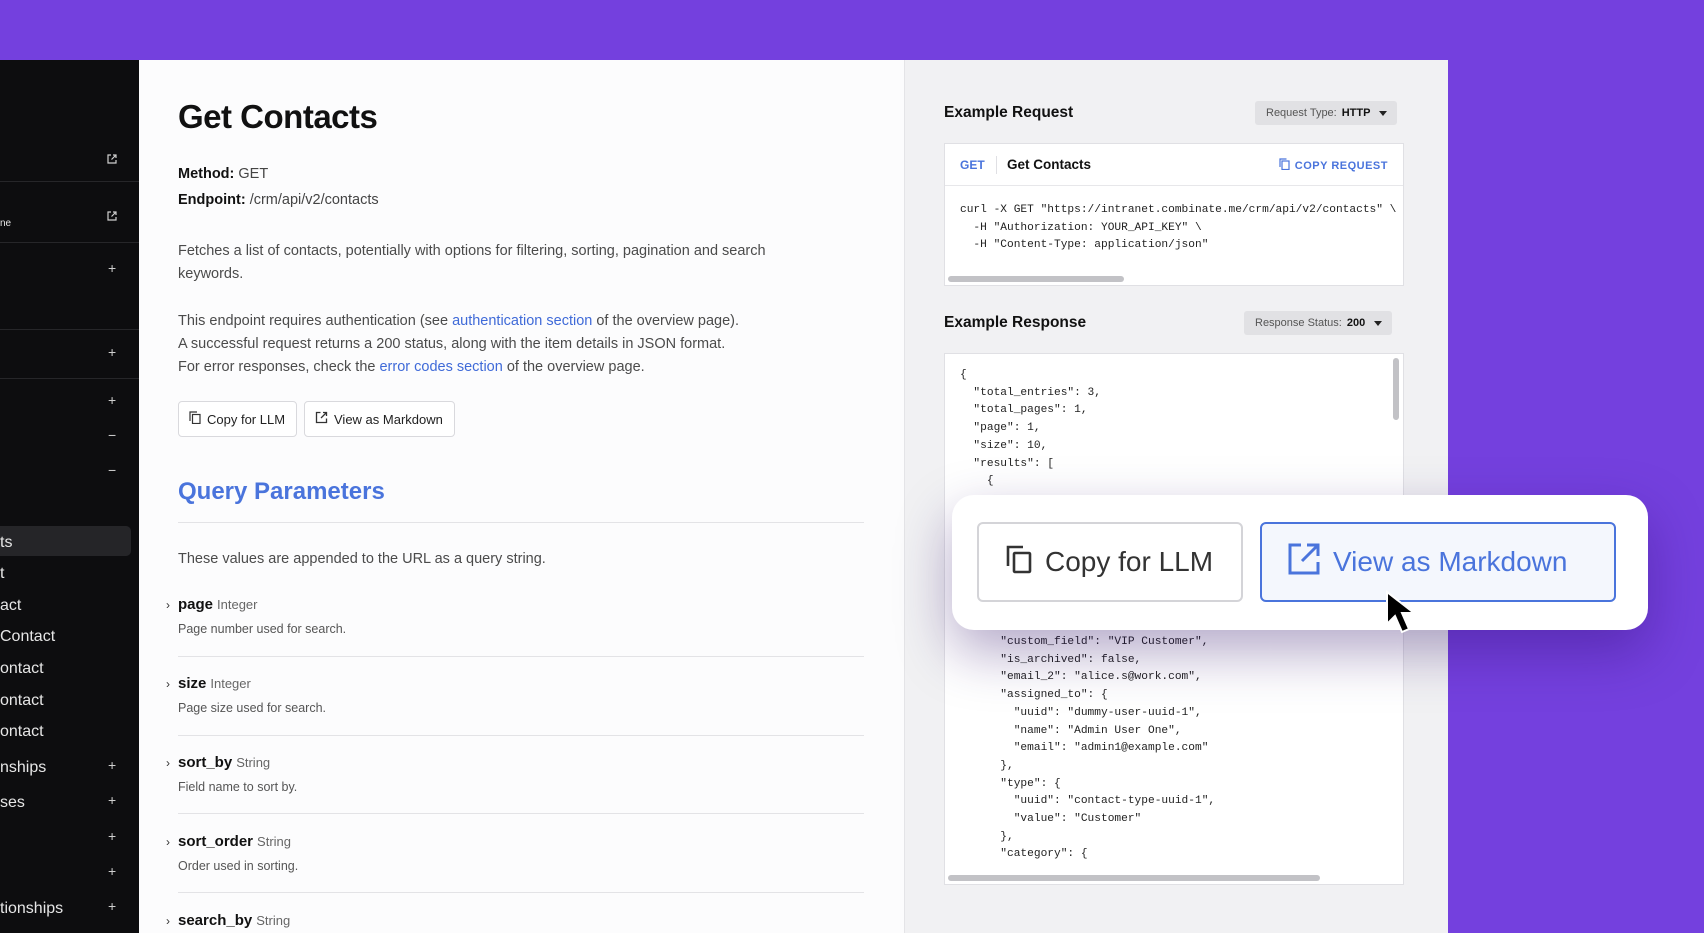  What do you see at coordinates (1110, 562) in the screenshot?
I see `copy-for-llm-button-zoomed: Copy for LLM` at bounding box center [1110, 562].